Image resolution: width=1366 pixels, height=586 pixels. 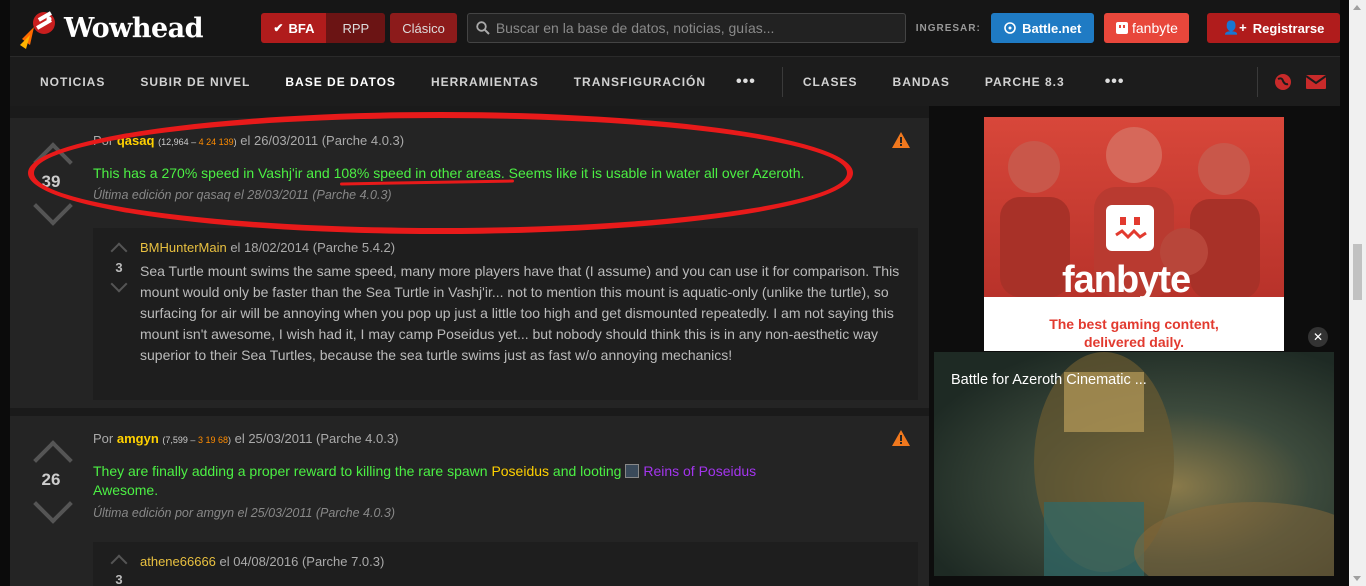 I want to click on item-icon, so click(x=632, y=471).